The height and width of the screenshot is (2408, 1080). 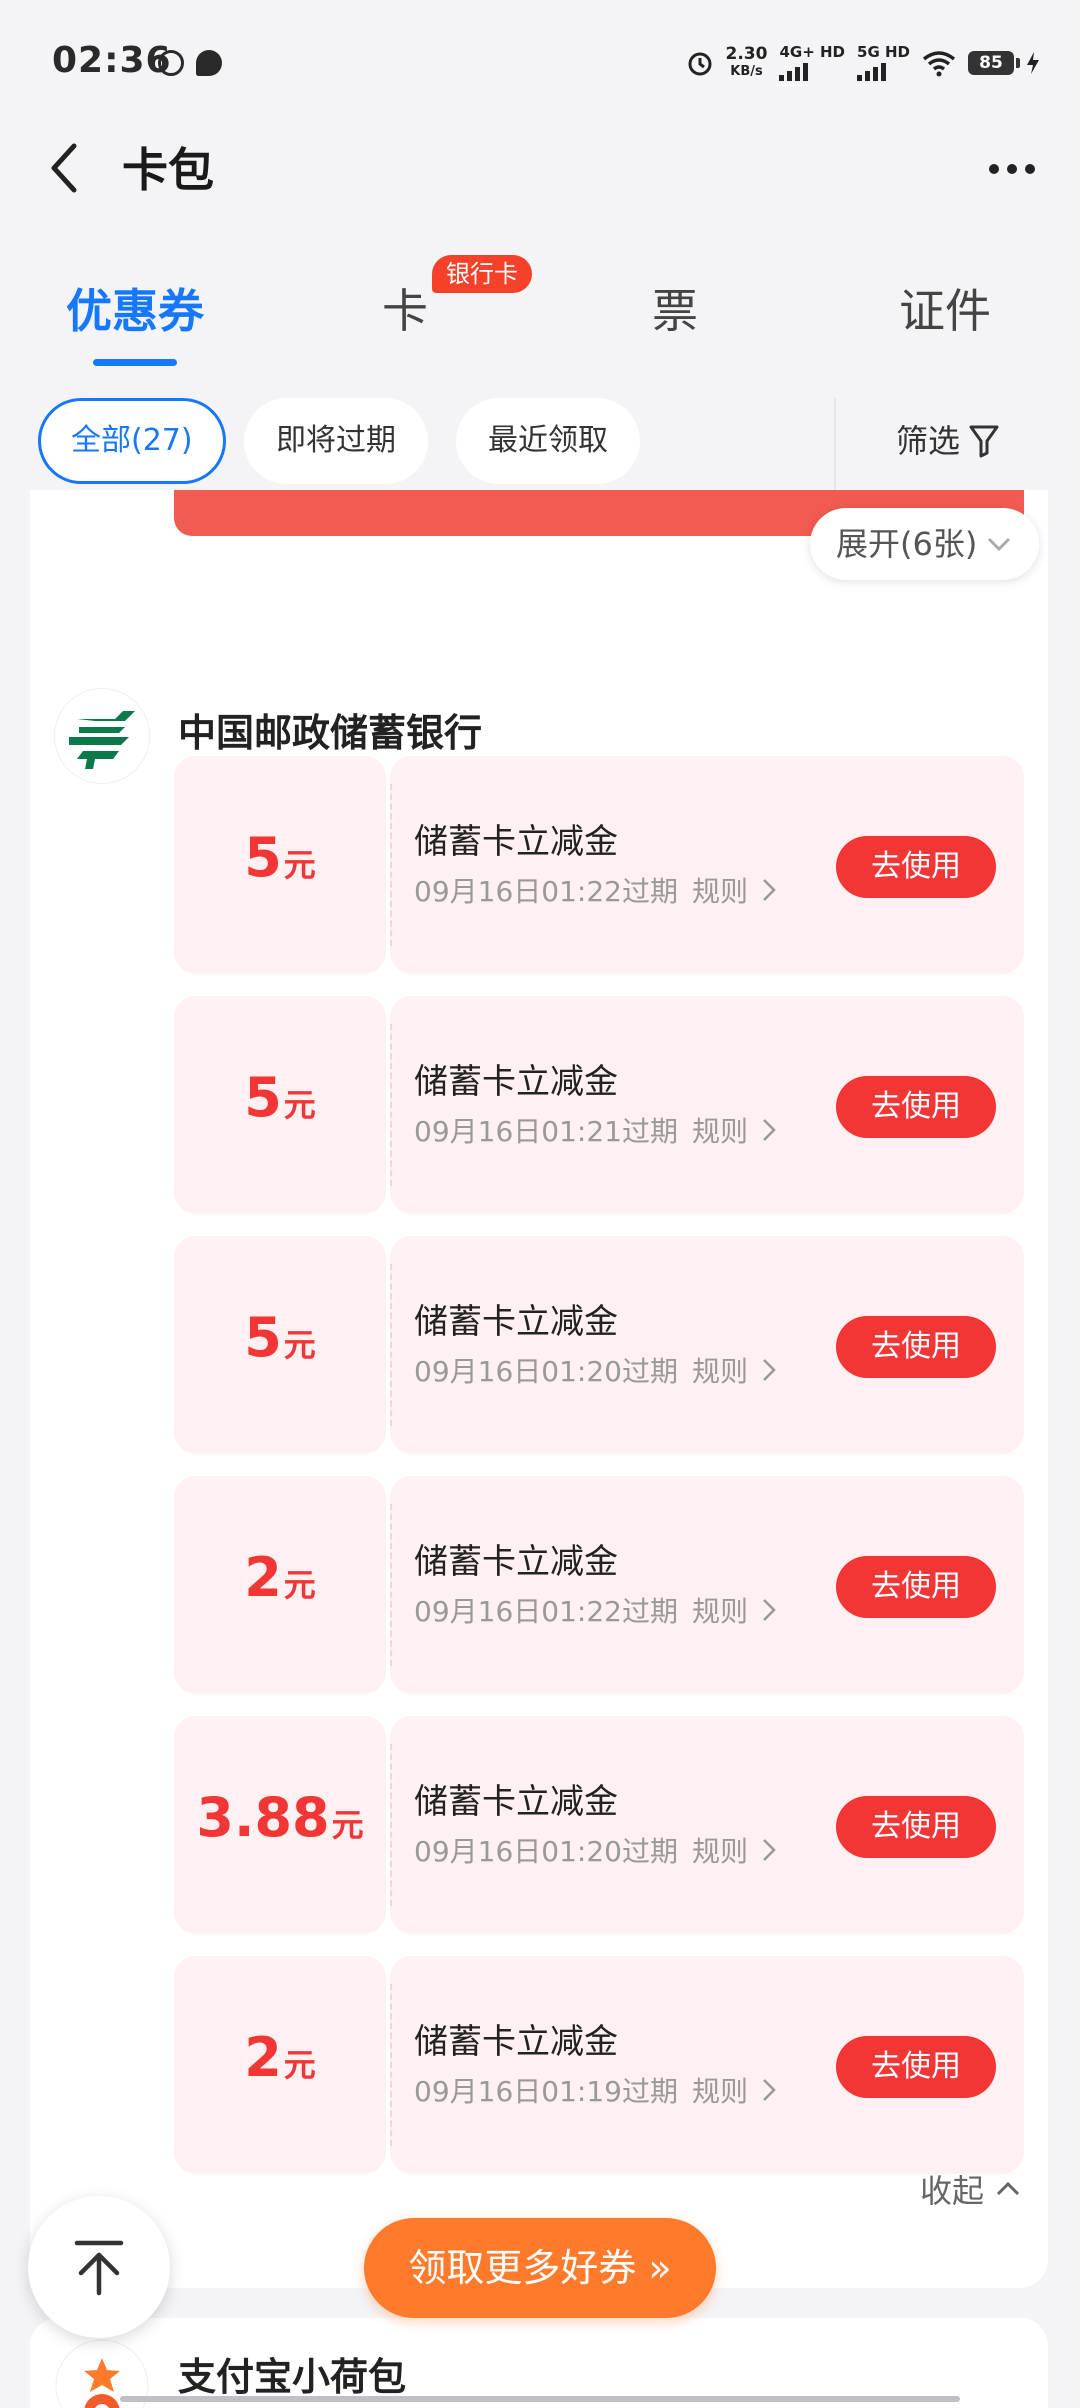 What do you see at coordinates (675, 308) in the screenshot?
I see `tab-tickets: 票` at bounding box center [675, 308].